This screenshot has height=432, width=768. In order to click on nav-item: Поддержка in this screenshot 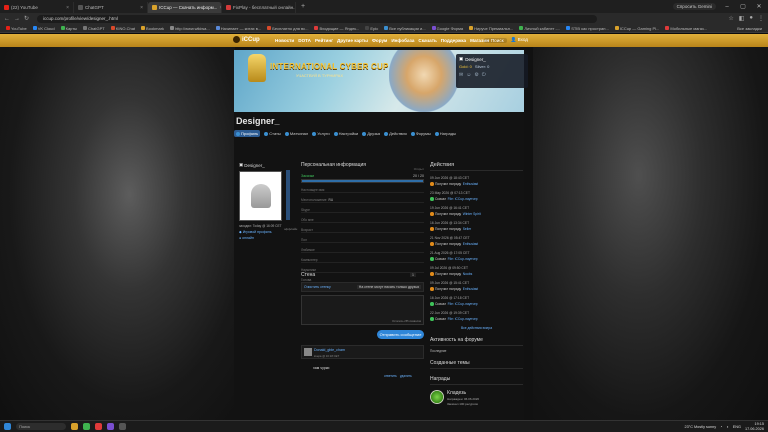, I will do `click(453, 40)`.